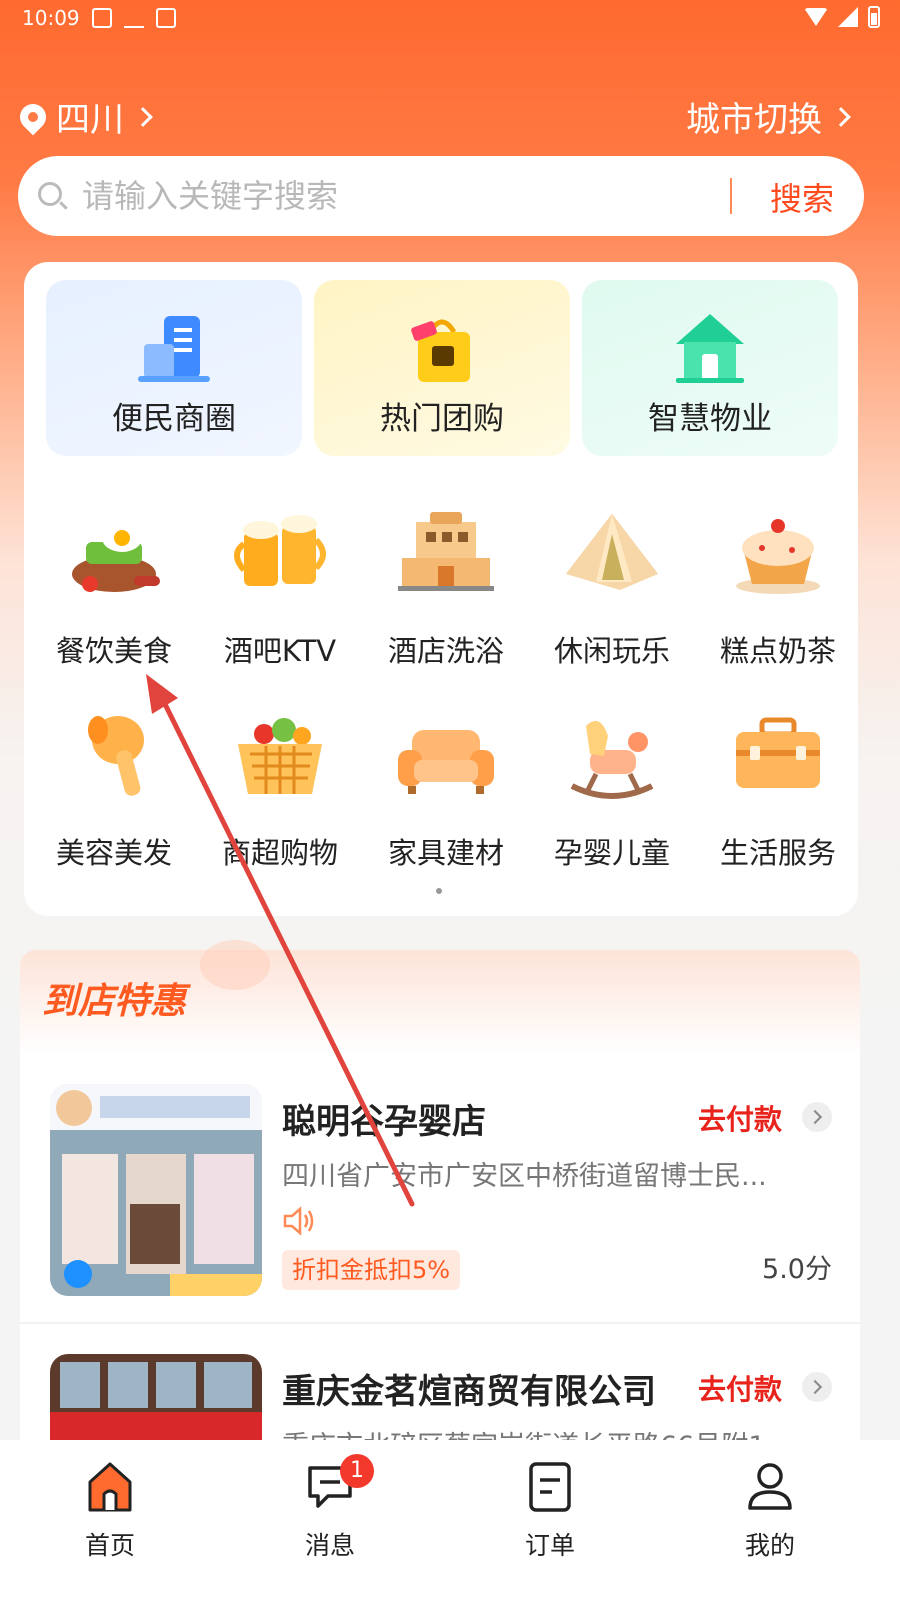 The height and width of the screenshot is (1600, 900). What do you see at coordinates (280, 651) in the screenshot?
I see `category-label: 酒吧KTV` at bounding box center [280, 651].